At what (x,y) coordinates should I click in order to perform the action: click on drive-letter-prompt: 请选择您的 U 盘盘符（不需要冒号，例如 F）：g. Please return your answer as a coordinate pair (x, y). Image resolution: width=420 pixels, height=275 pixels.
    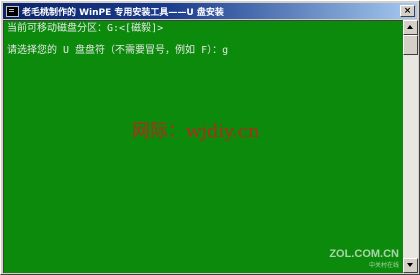
    Looking at the image, I should click on (118, 50).